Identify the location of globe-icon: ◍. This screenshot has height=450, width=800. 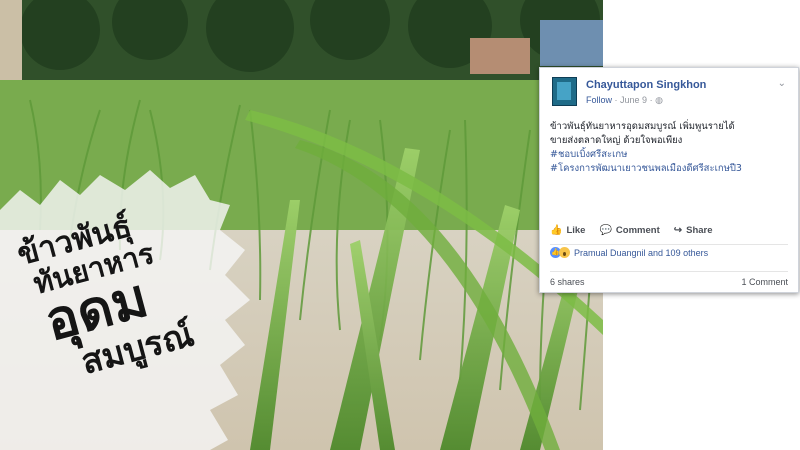
(659, 100).